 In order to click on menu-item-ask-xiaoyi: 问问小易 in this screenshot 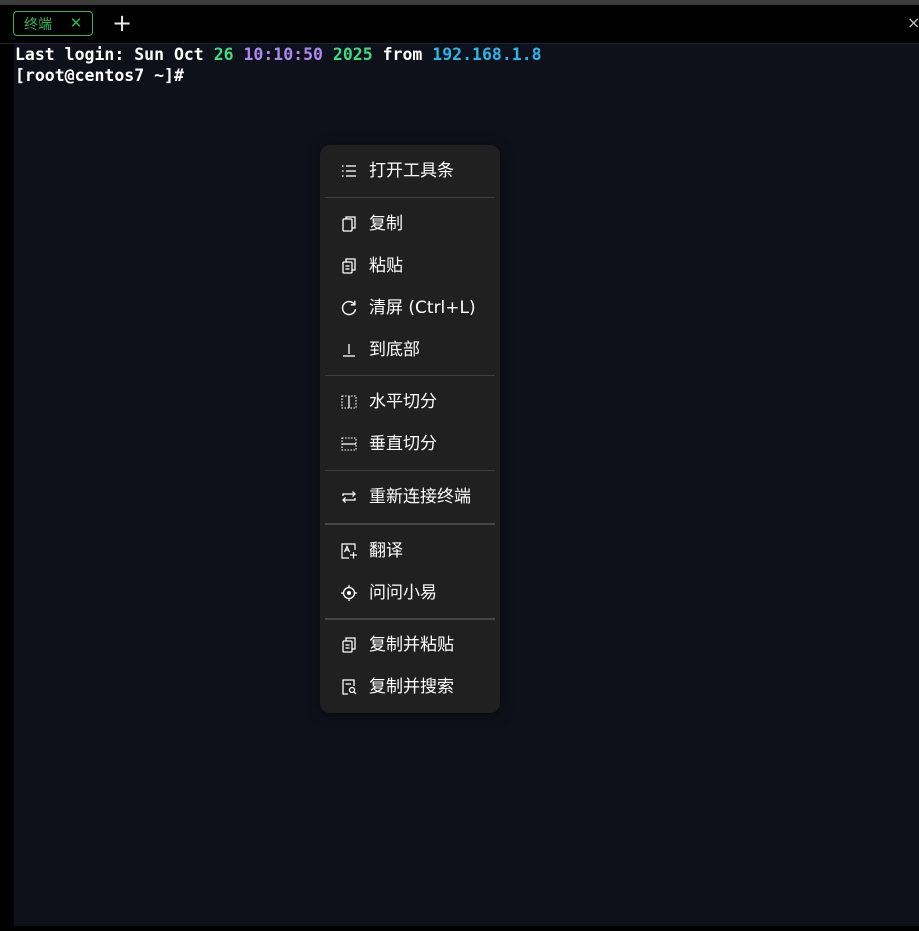, I will do `click(410, 593)`.